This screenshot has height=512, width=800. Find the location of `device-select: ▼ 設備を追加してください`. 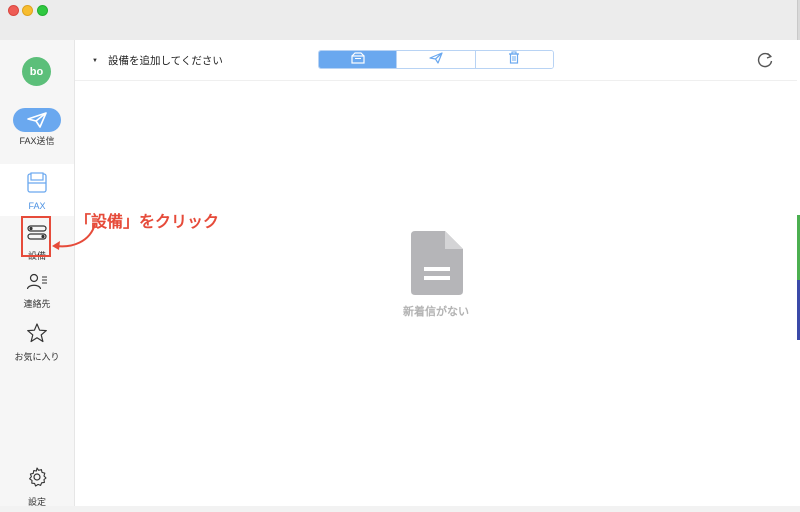

device-select: ▼ 設備を追加してください is located at coordinates (157, 60).